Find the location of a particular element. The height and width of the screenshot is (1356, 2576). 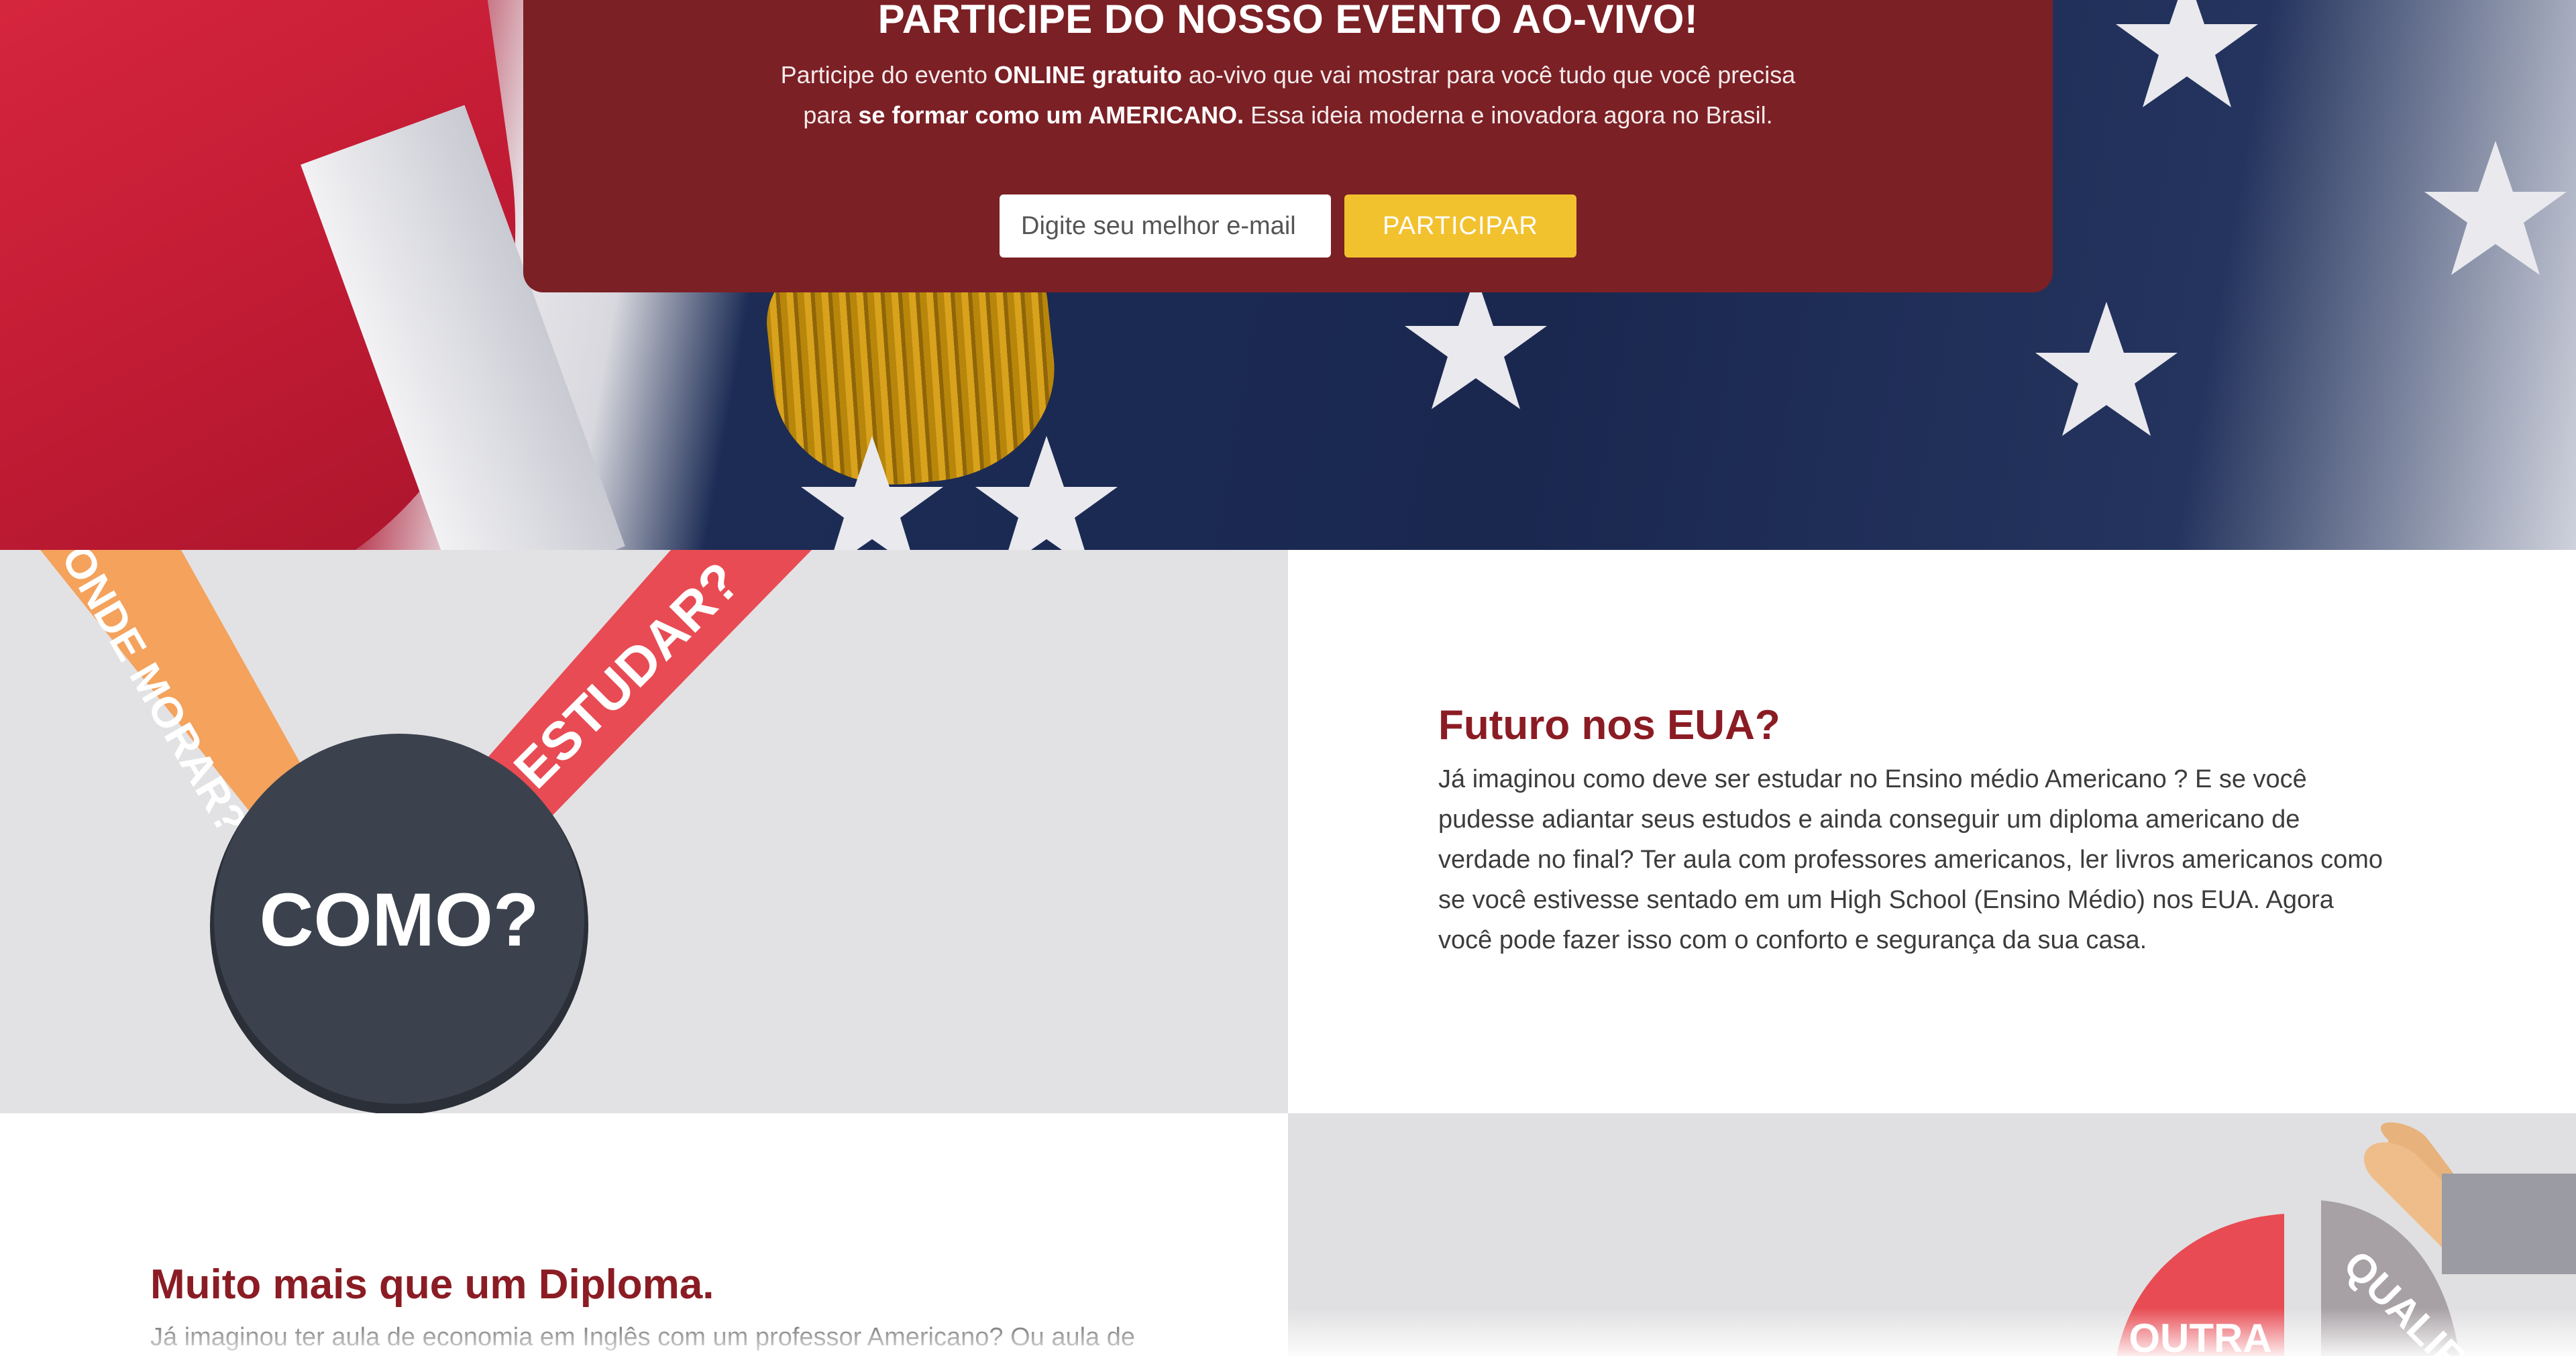

participar-button: PARTICIPAR is located at coordinates (1460, 226).